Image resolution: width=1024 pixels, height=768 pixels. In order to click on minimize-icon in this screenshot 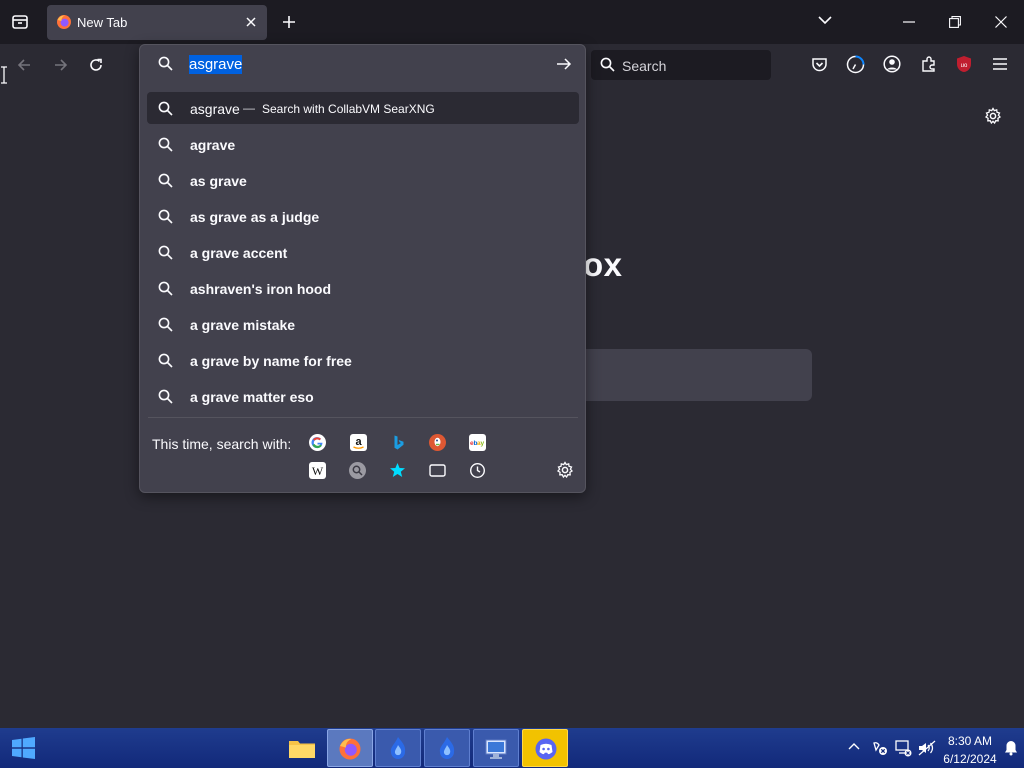, I will do `click(909, 22)`.